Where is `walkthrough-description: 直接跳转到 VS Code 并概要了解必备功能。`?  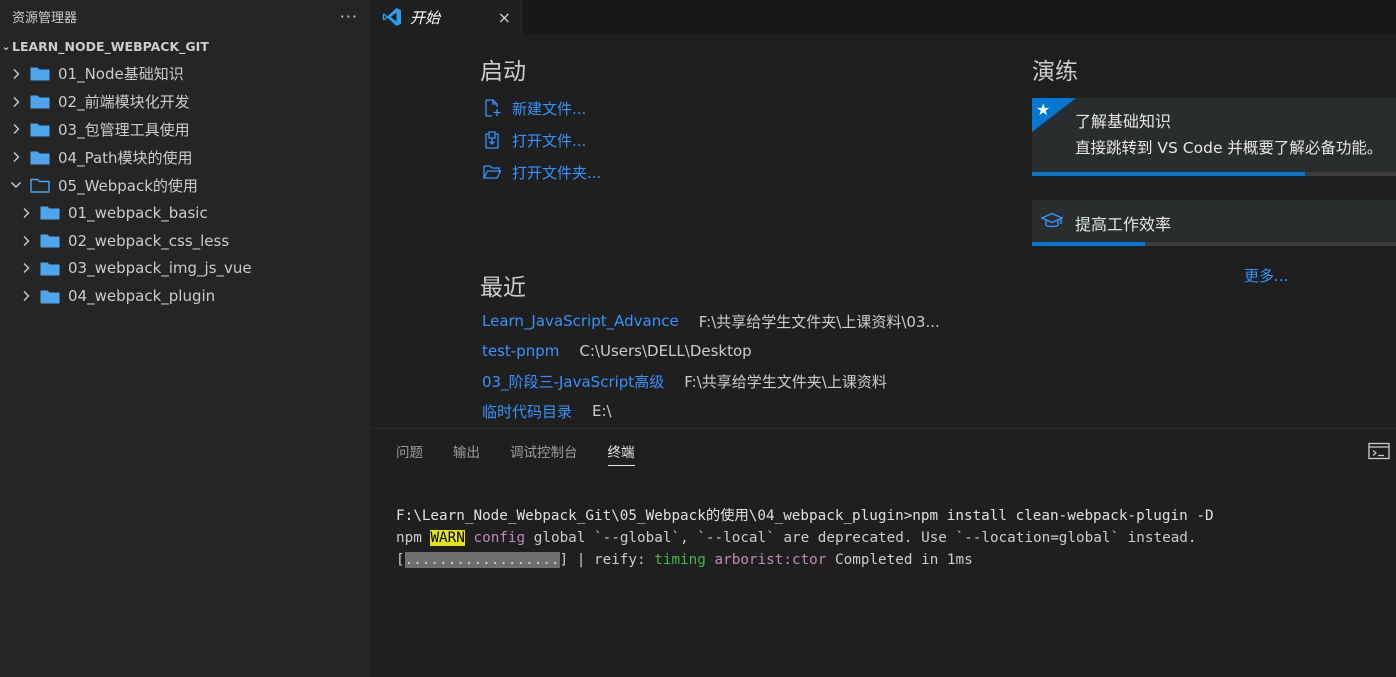
walkthrough-description: 直接跳转到 VS Code 并概要了解必备功能。 is located at coordinates (1229, 148).